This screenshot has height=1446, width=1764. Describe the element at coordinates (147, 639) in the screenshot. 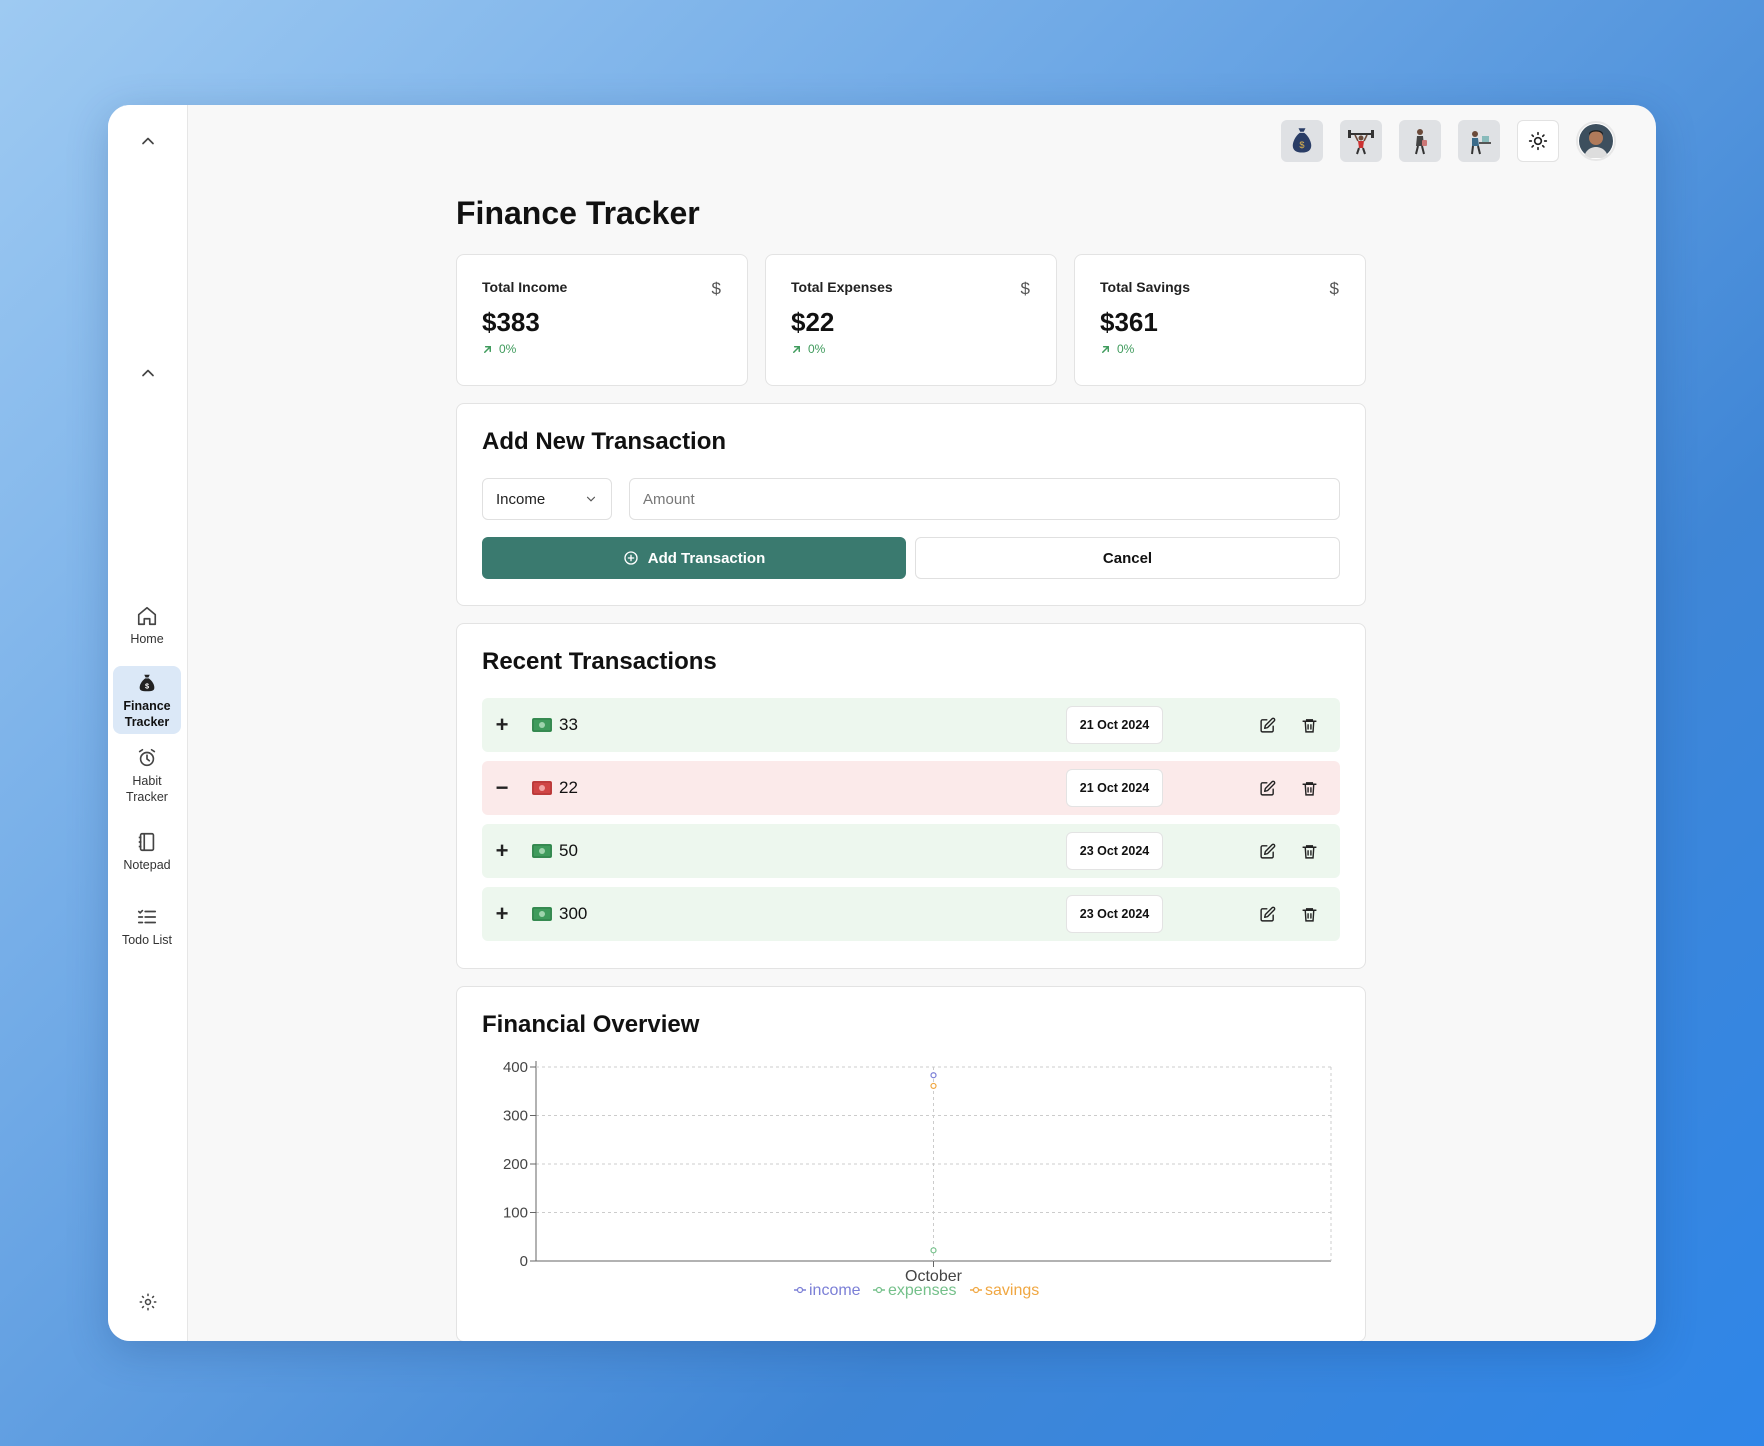

I see `sidebar-item-label: Home` at that location.